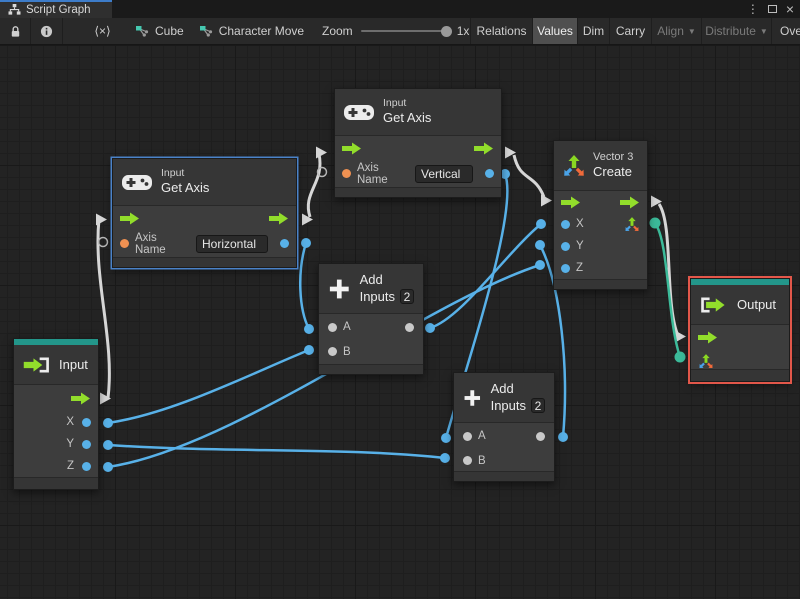  I want to click on node-title: Create, so click(613, 172).